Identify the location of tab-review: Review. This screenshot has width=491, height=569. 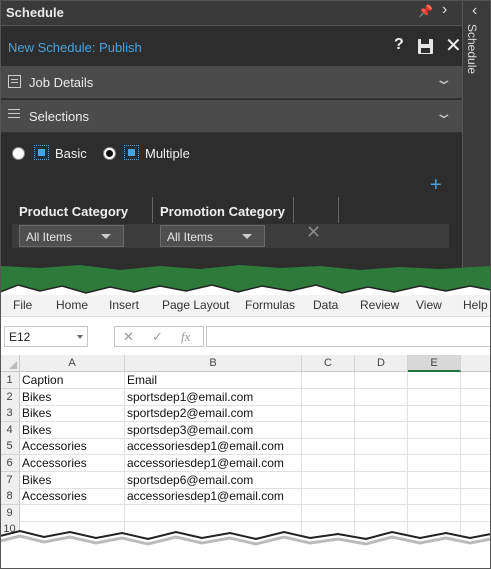
(379, 305).